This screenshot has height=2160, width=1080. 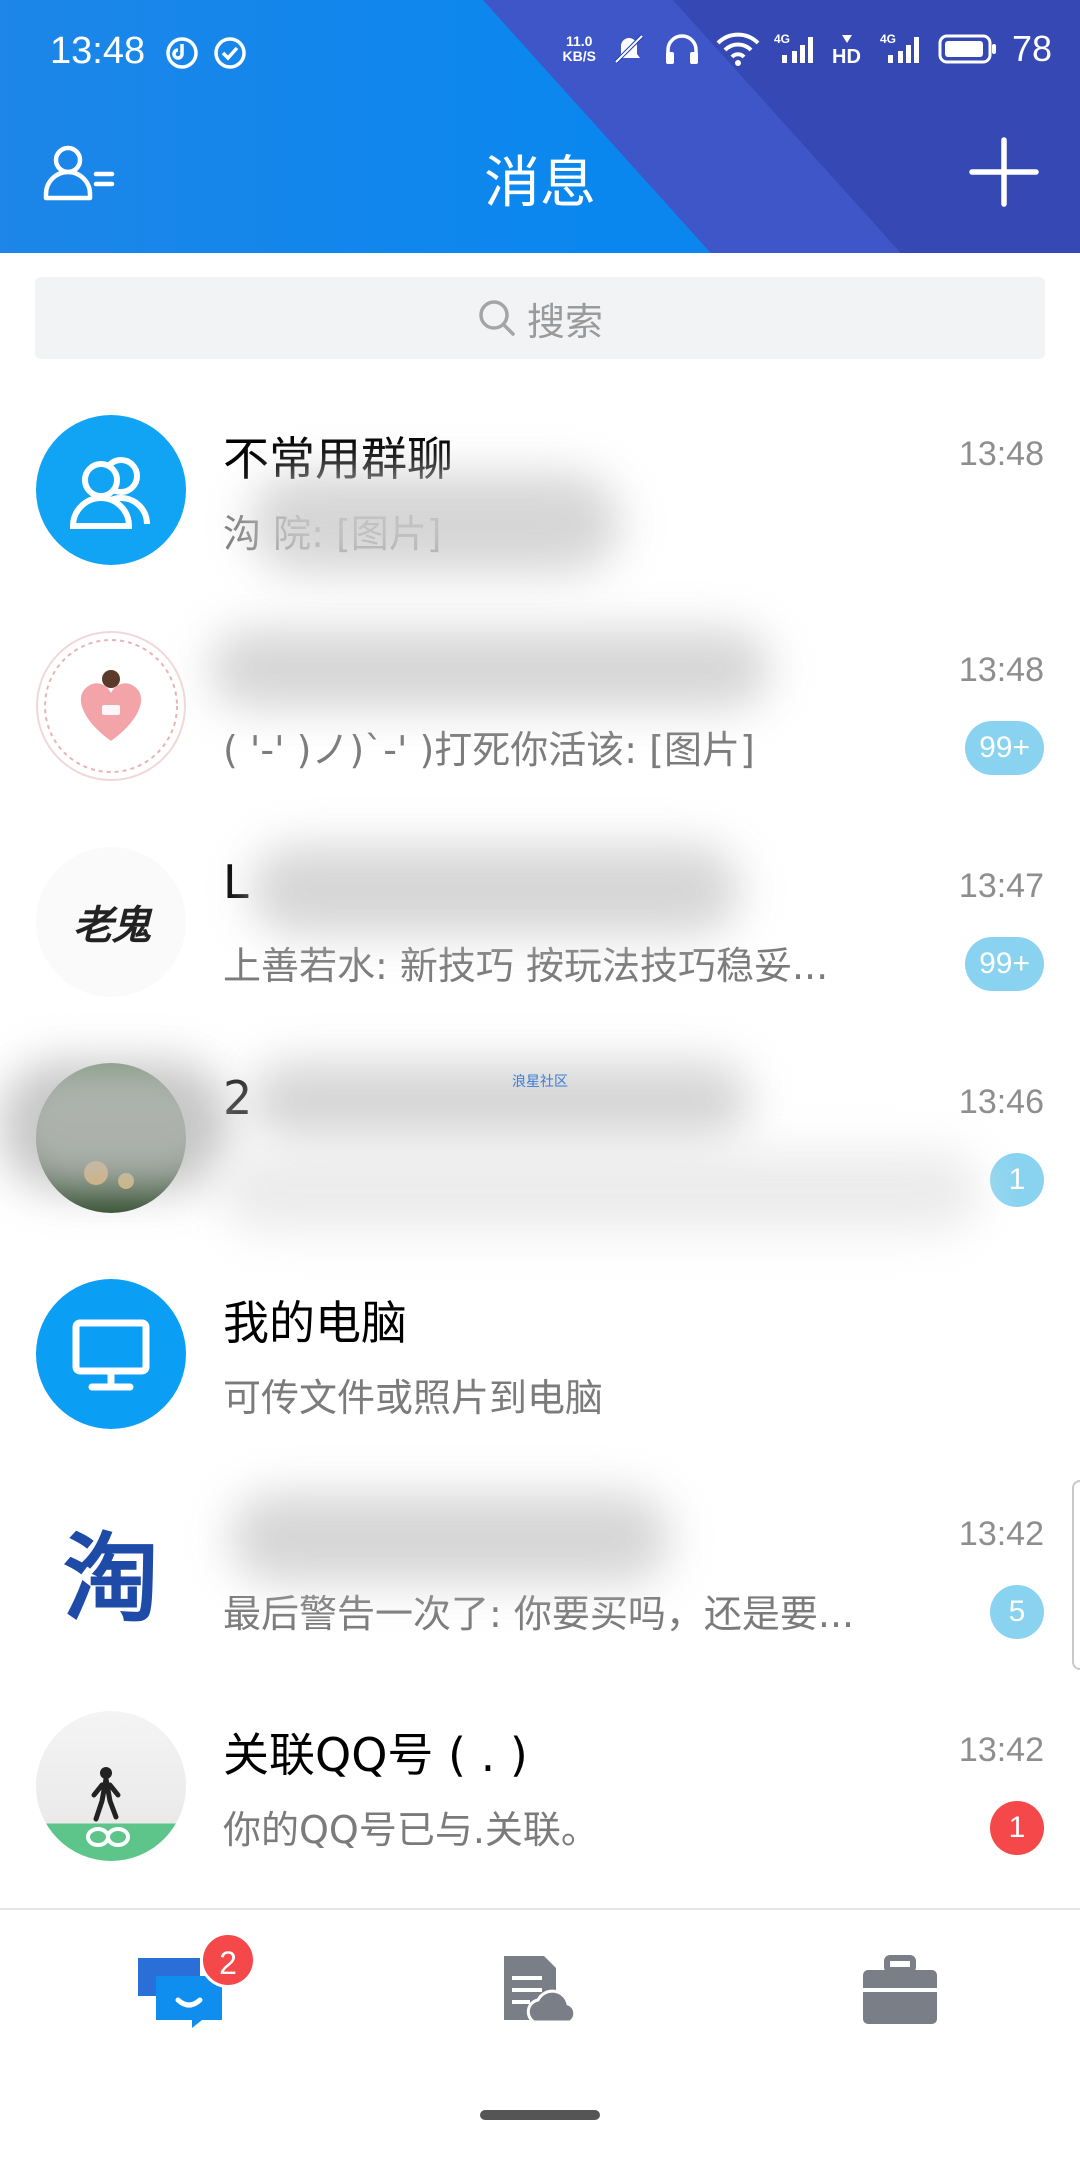 What do you see at coordinates (1001, 1102) in the screenshot?
I see `conversation-time: 13:46` at bounding box center [1001, 1102].